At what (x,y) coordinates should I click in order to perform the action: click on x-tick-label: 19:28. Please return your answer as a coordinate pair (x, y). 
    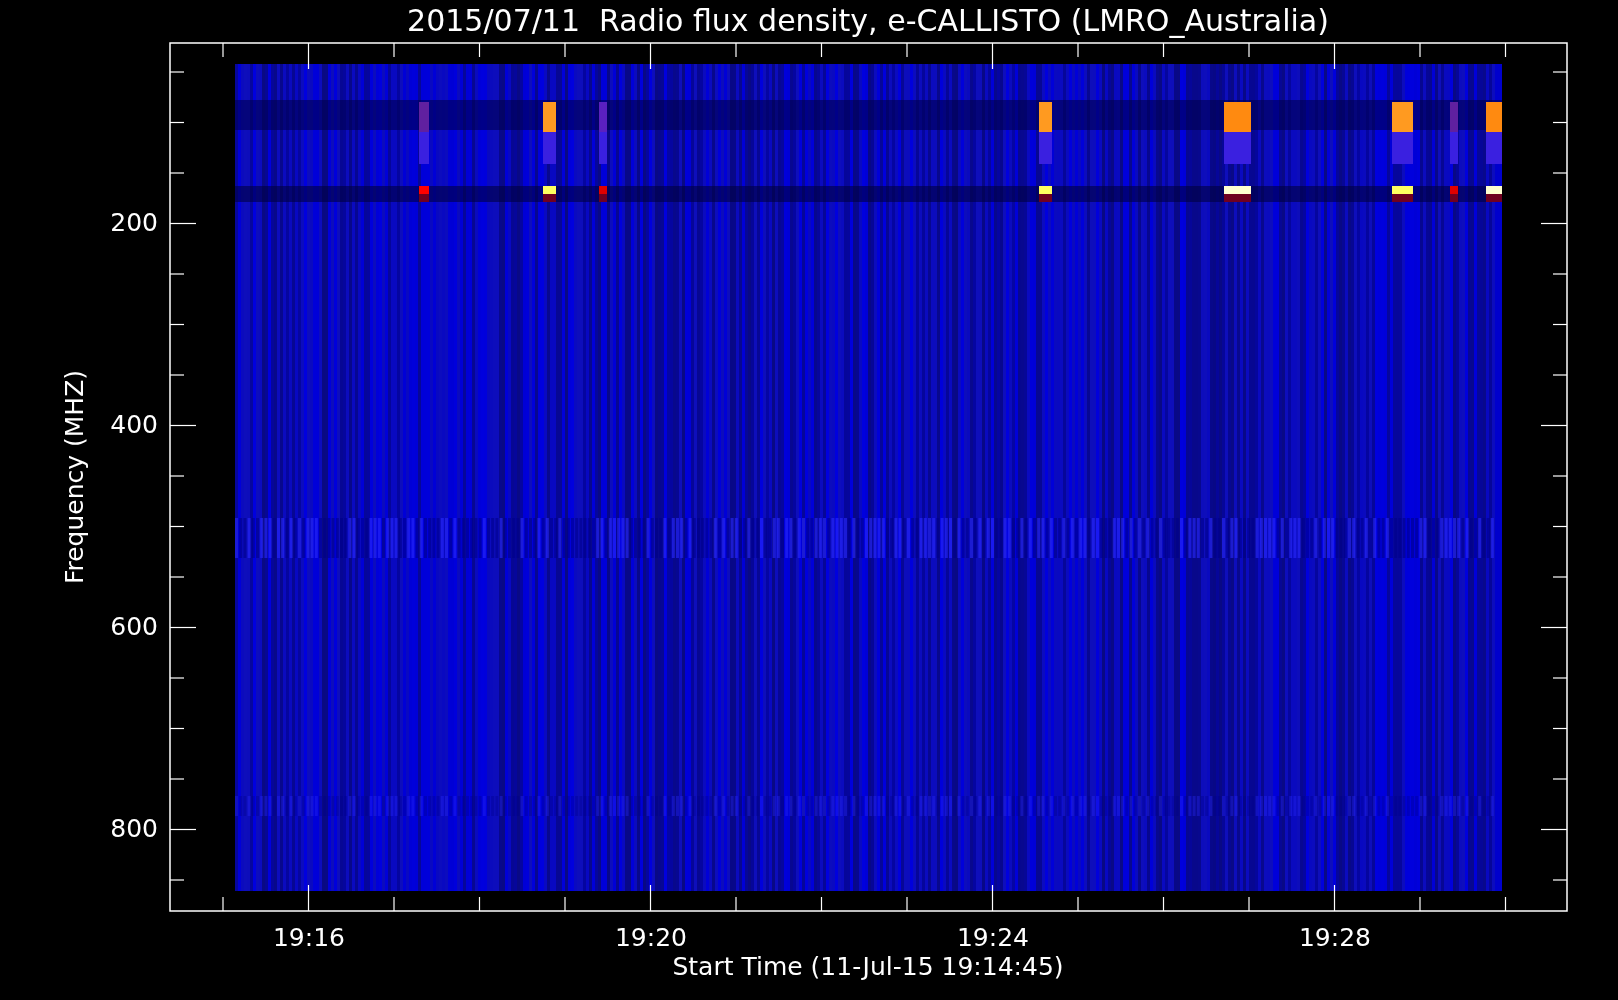
    Looking at the image, I should click on (1335, 937).